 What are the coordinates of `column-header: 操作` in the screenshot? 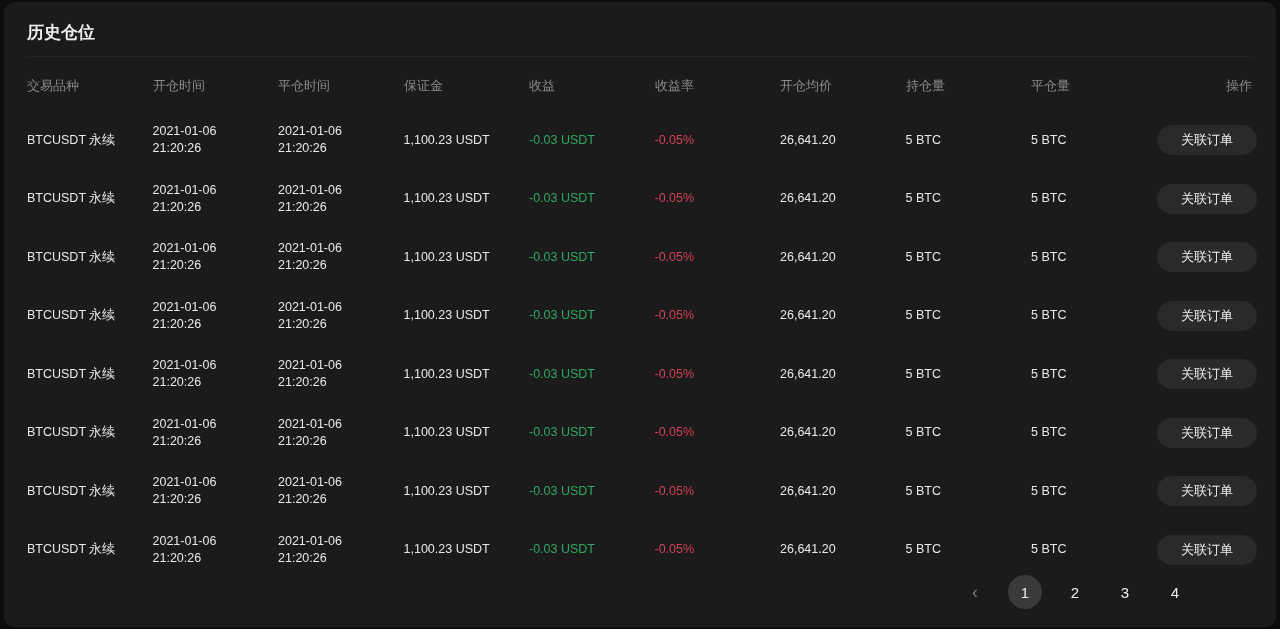 It's located at (1239, 85).